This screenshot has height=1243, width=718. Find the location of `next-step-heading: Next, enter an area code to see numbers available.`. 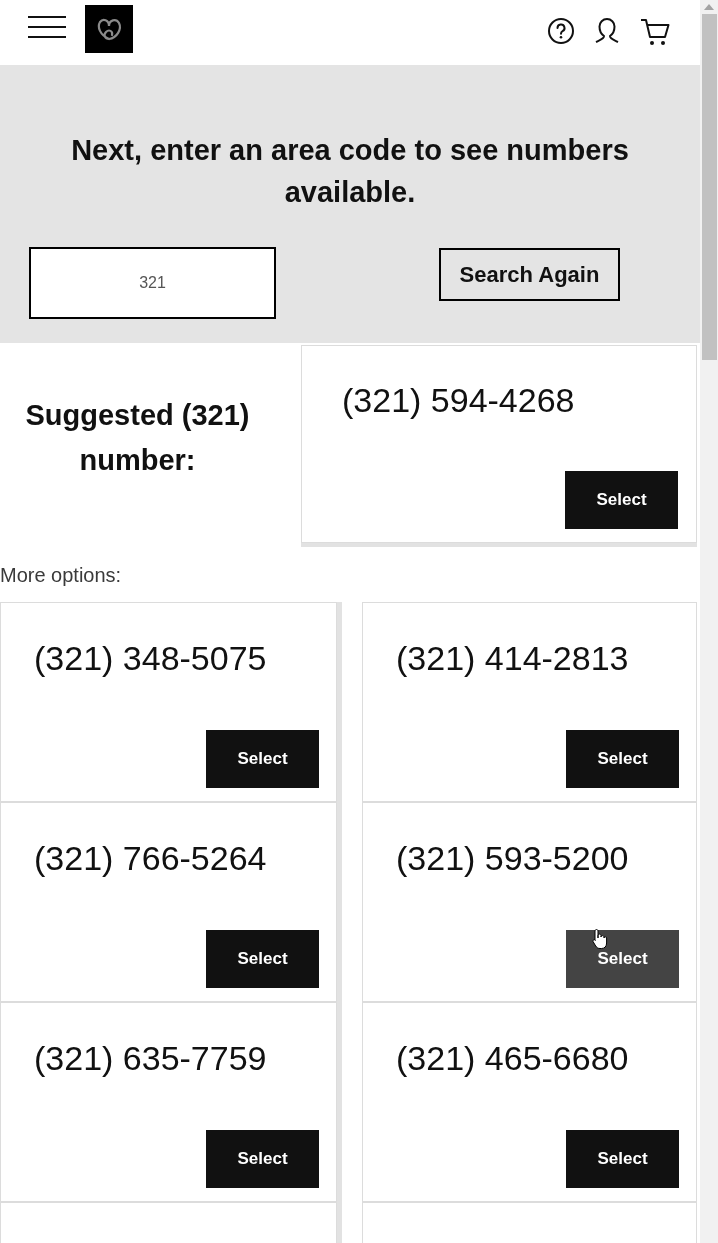

next-step-heading: Next, enter an area code to see numbers available. is located at coordinates (350, 171).